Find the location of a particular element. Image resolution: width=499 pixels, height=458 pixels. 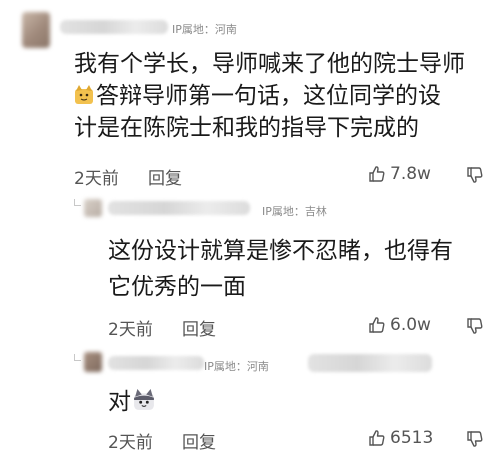

comment-line: 对 is located at coordinates (119, 402).